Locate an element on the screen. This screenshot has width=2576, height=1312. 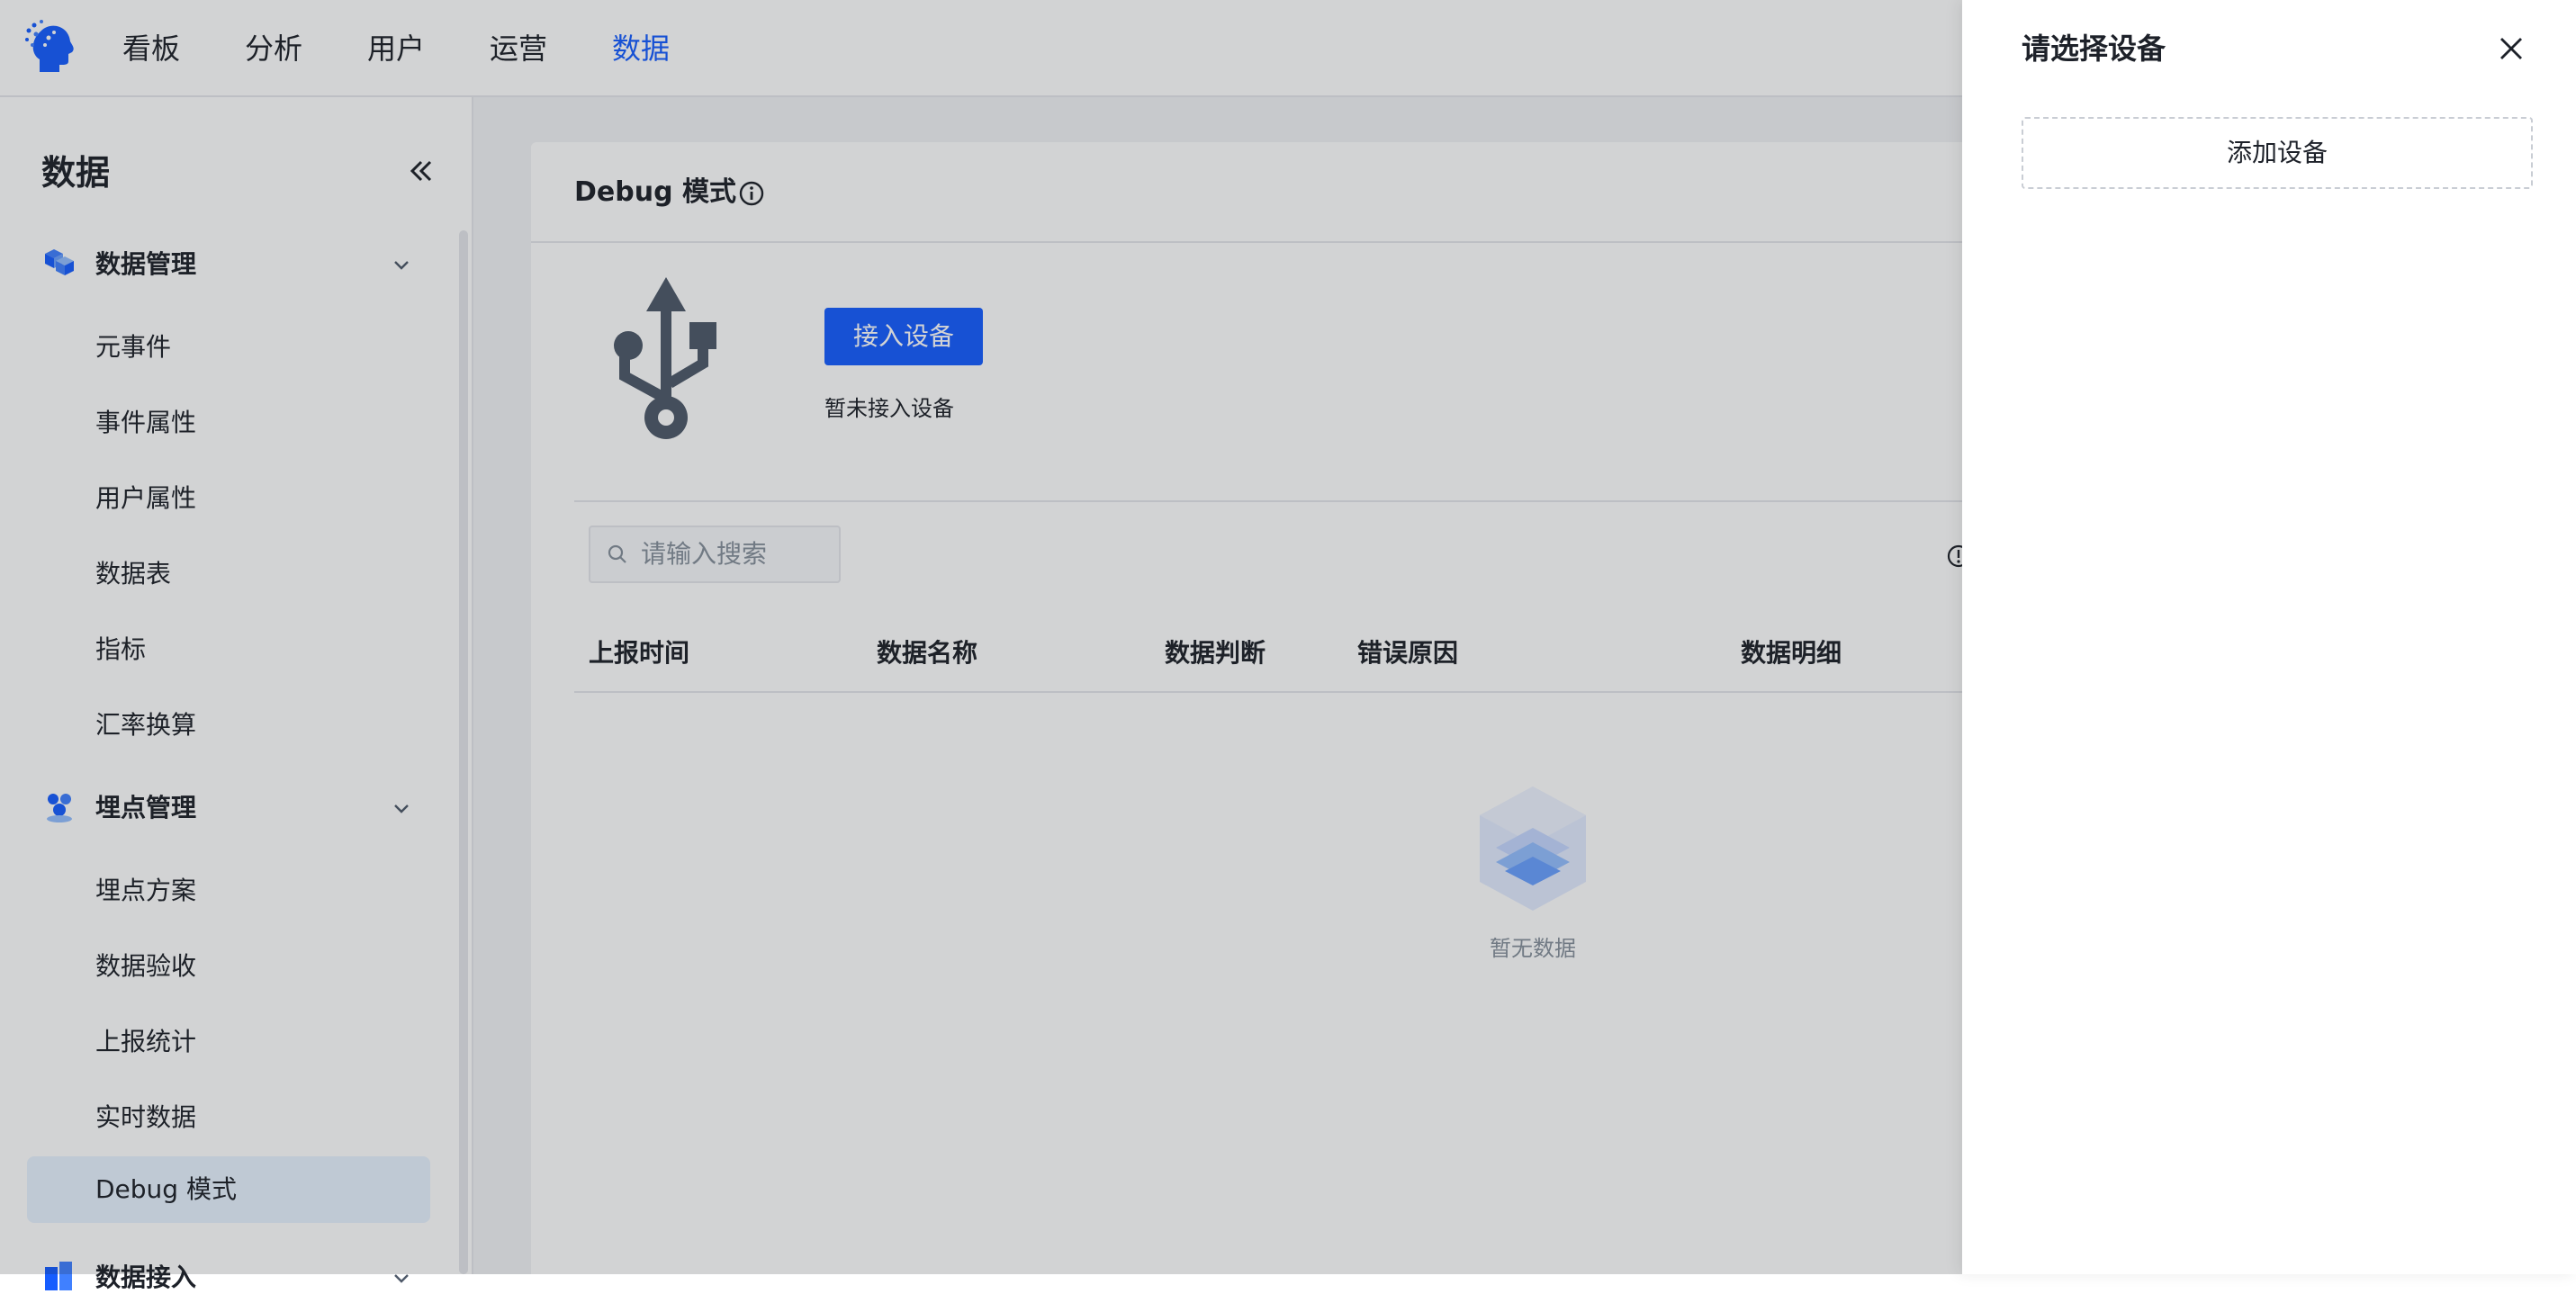
add-device-button: 添加设备 is located at coordinates (2277, 153).